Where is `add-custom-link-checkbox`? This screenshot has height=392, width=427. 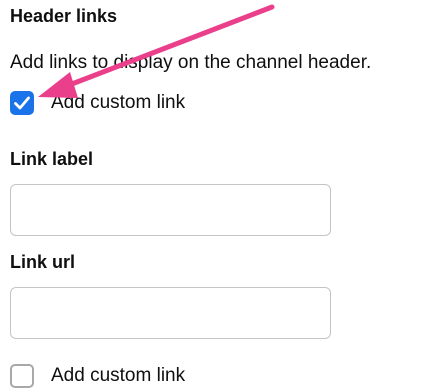
add-custom-link-checkbox is located at coordinates (22, 103).